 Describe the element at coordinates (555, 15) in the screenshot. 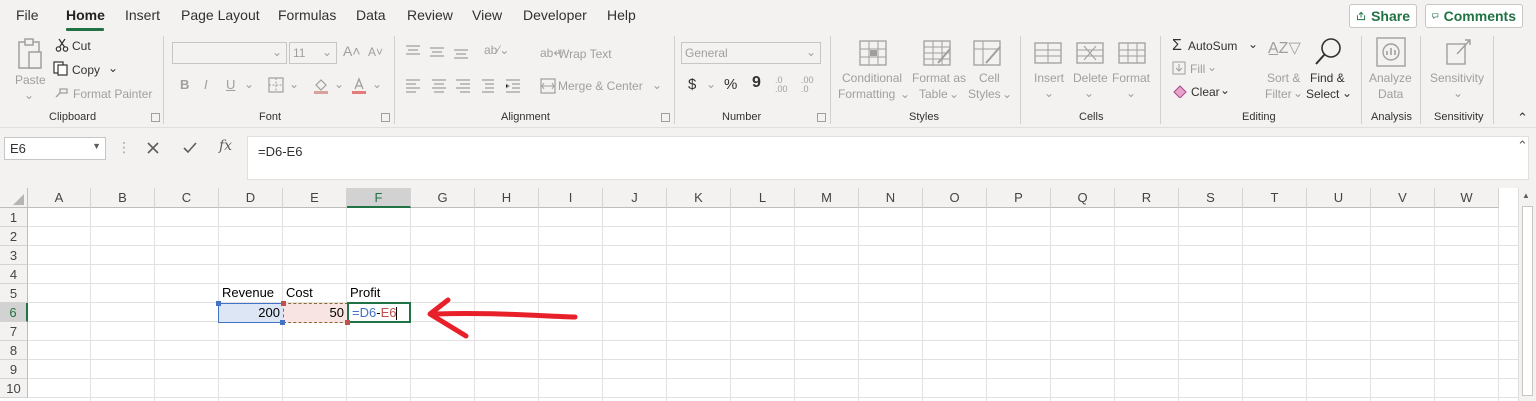

I see `tab-developer: Developer` at that location.